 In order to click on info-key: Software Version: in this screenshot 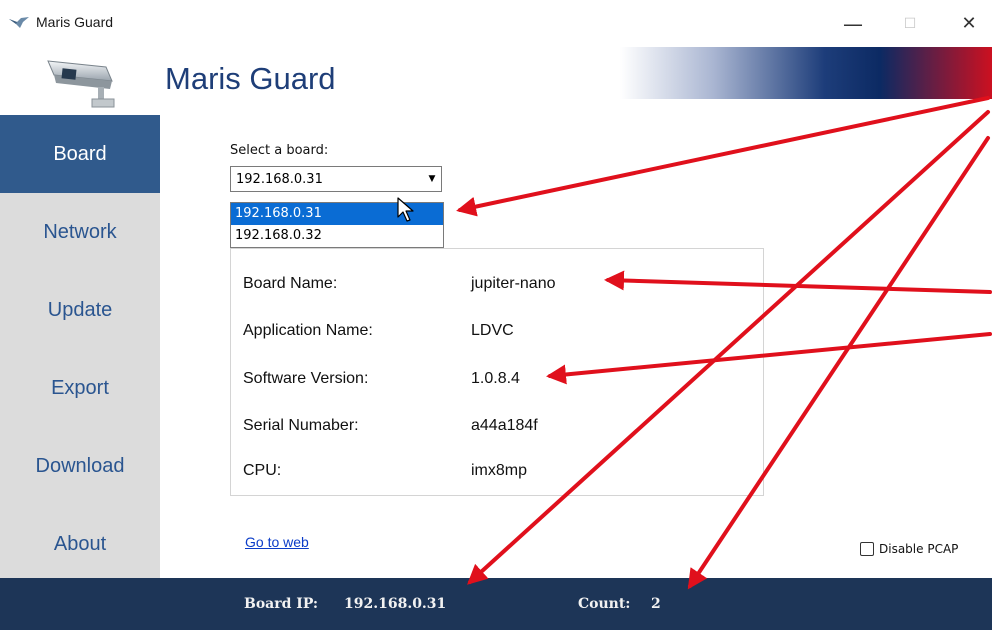, I will do `click(306, 378)`.